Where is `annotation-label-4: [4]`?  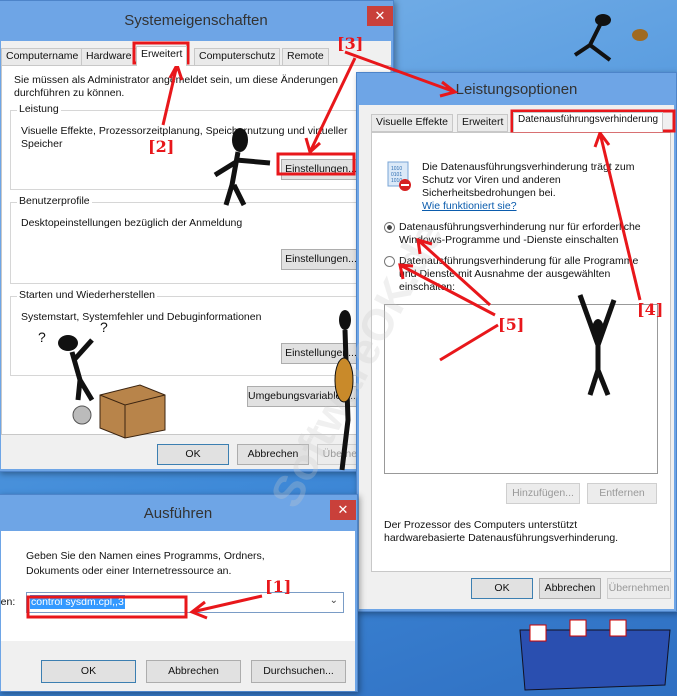 annotation-label-4: [4] is located at coordinates (650, 309).